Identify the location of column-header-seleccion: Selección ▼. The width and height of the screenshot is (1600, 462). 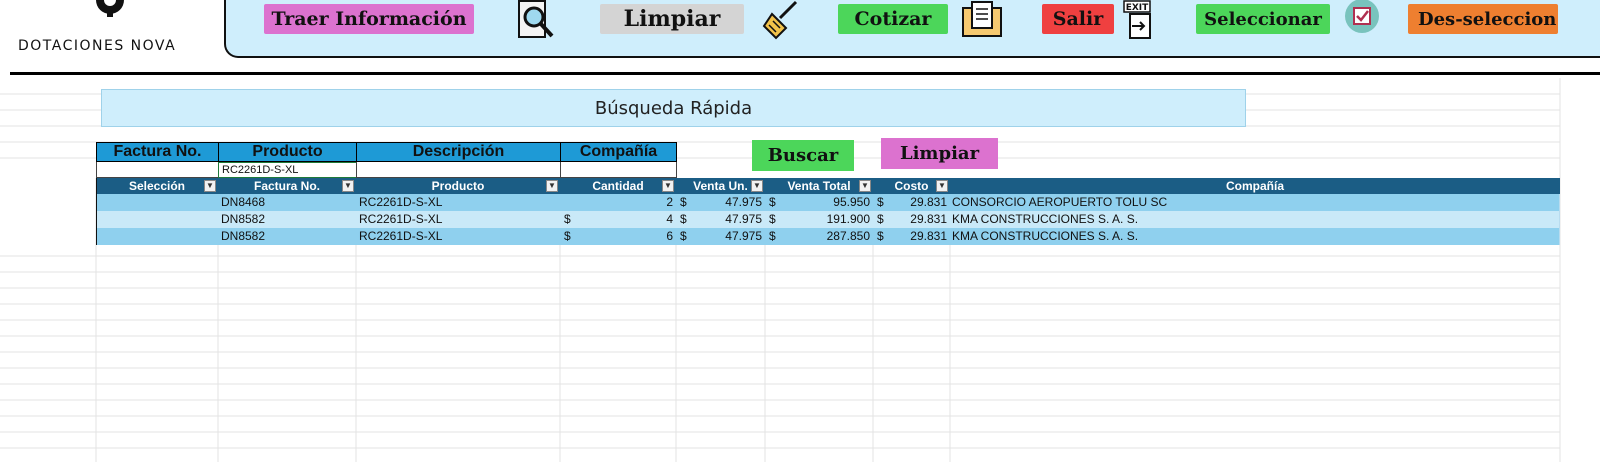
(157, 186).